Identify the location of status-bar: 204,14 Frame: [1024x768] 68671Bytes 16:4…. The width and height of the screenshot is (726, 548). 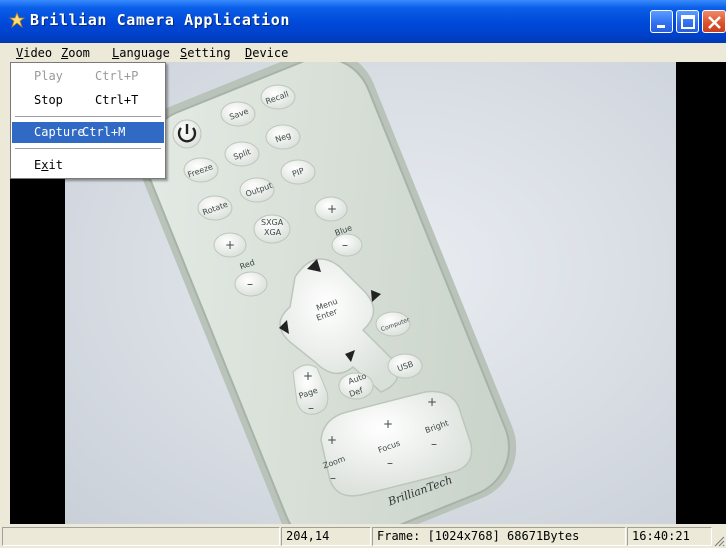
(363, 536).